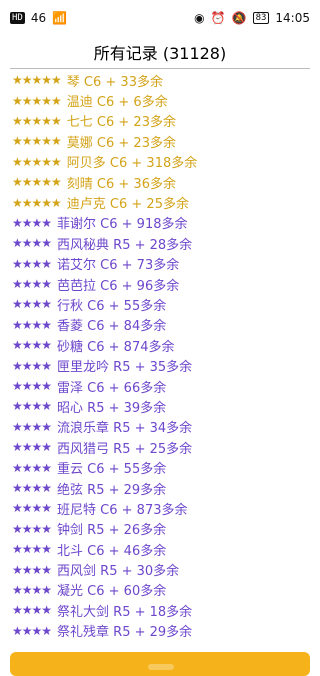 This screenshot has height=676, width=320. What do you see at coordinates (112, 470) in the screenshot?
I see `record-label: 重云 C6 + 55多余` at bounding box center [112, 470].